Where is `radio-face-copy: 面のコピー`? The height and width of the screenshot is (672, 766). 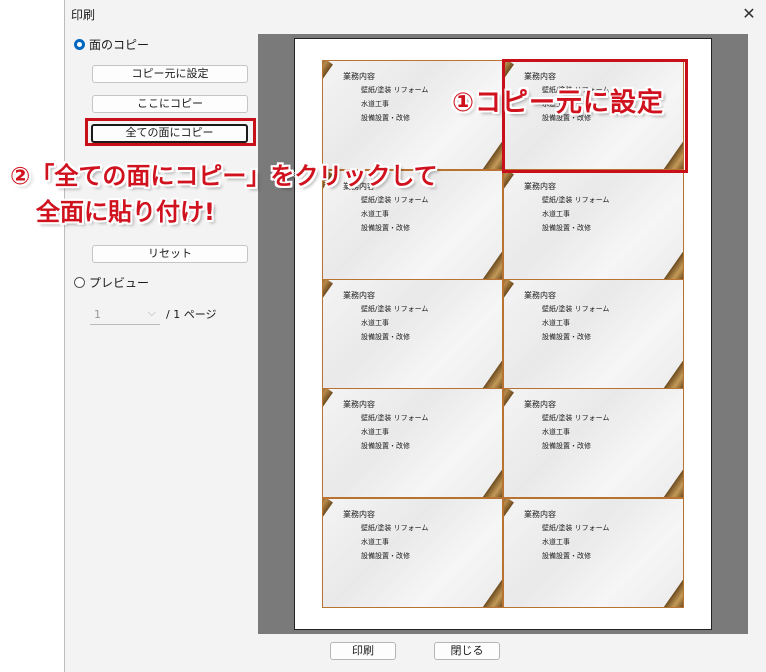 radio-face-copy: 面のコピー is located at coordinates (111, 44).